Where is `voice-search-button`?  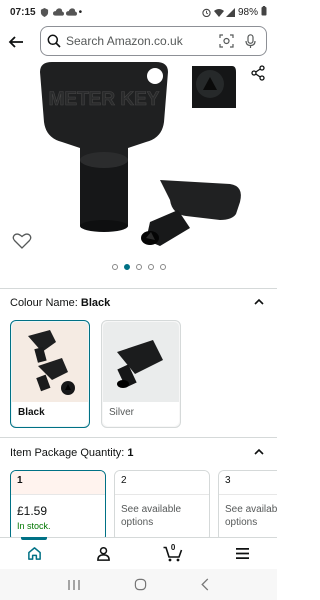 voice-search-button is located at coordinates (250, 41).